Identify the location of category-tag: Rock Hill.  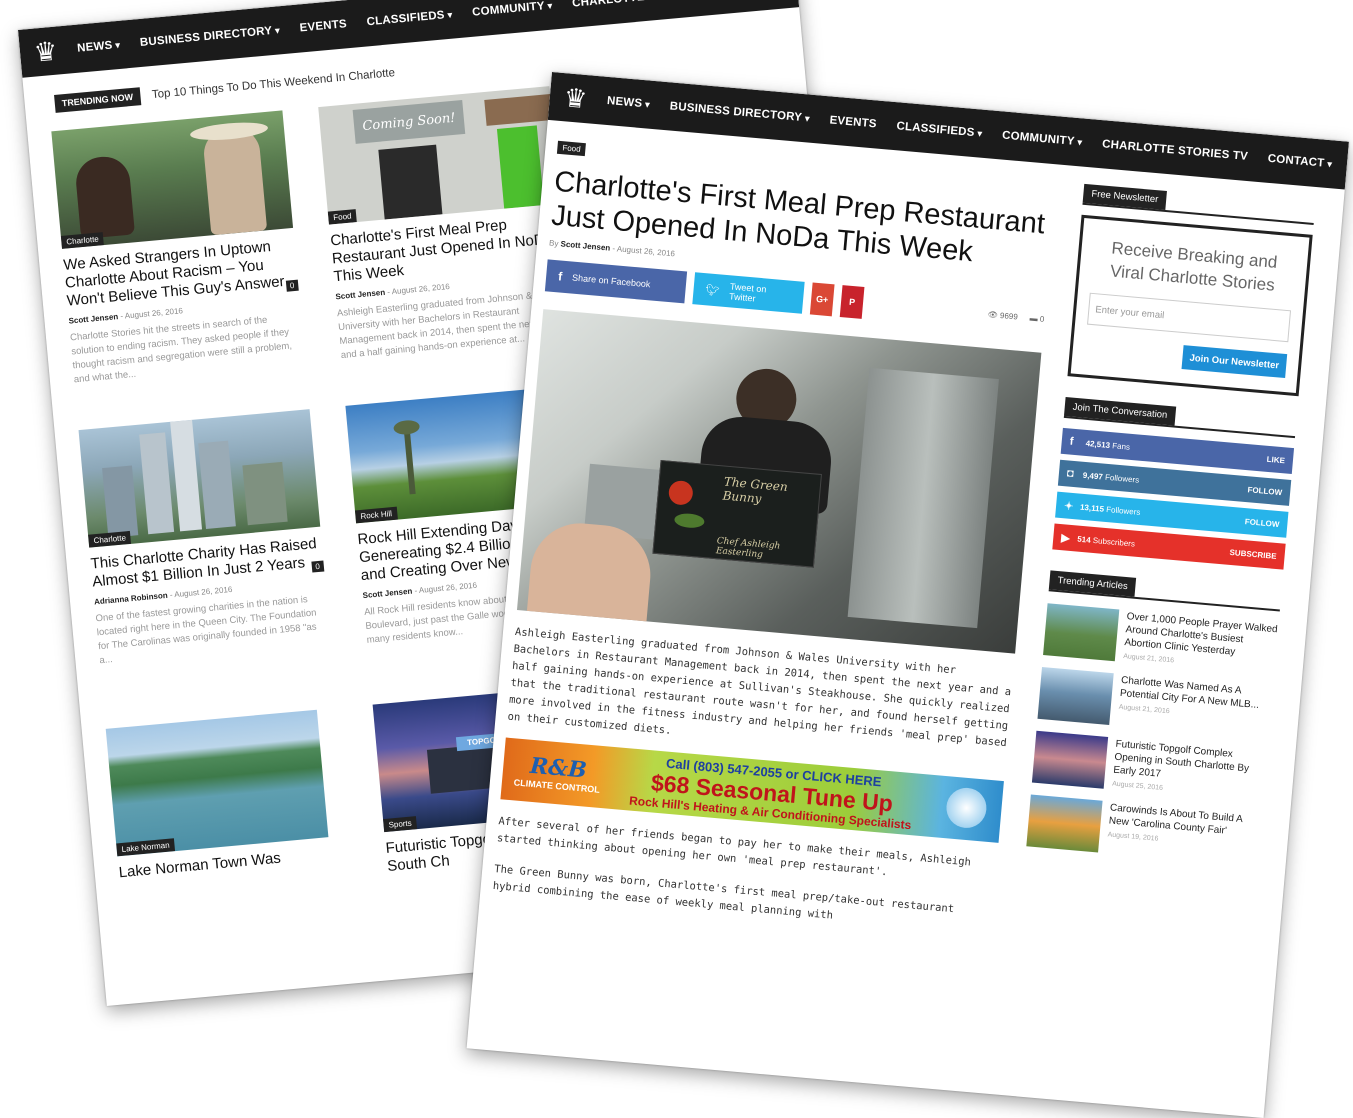
(376, 515).